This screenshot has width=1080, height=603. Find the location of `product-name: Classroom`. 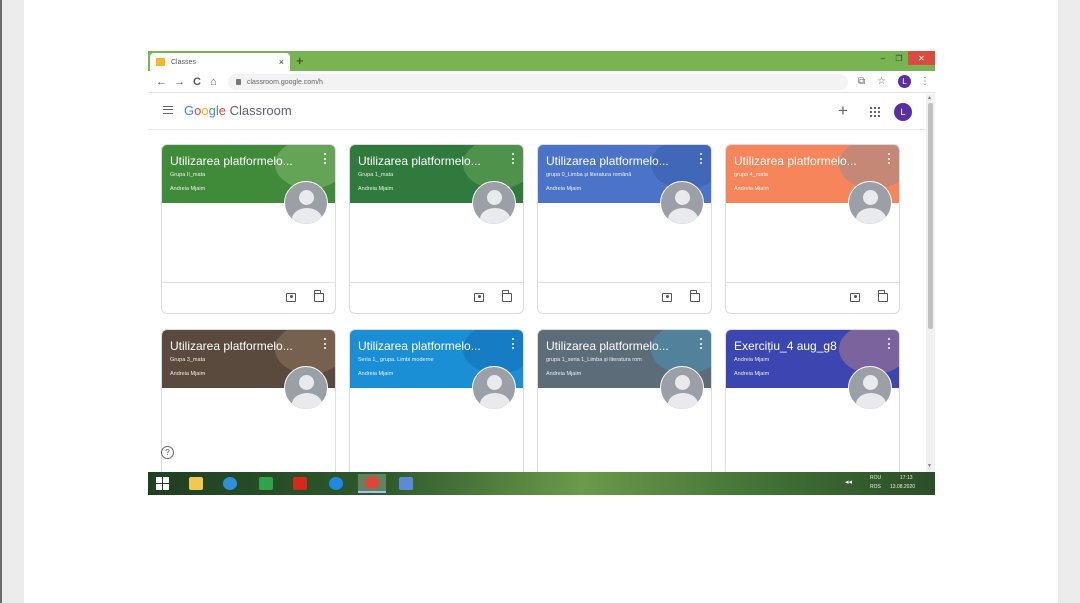

product-name: Classroom is located at coordinates (260, 110).